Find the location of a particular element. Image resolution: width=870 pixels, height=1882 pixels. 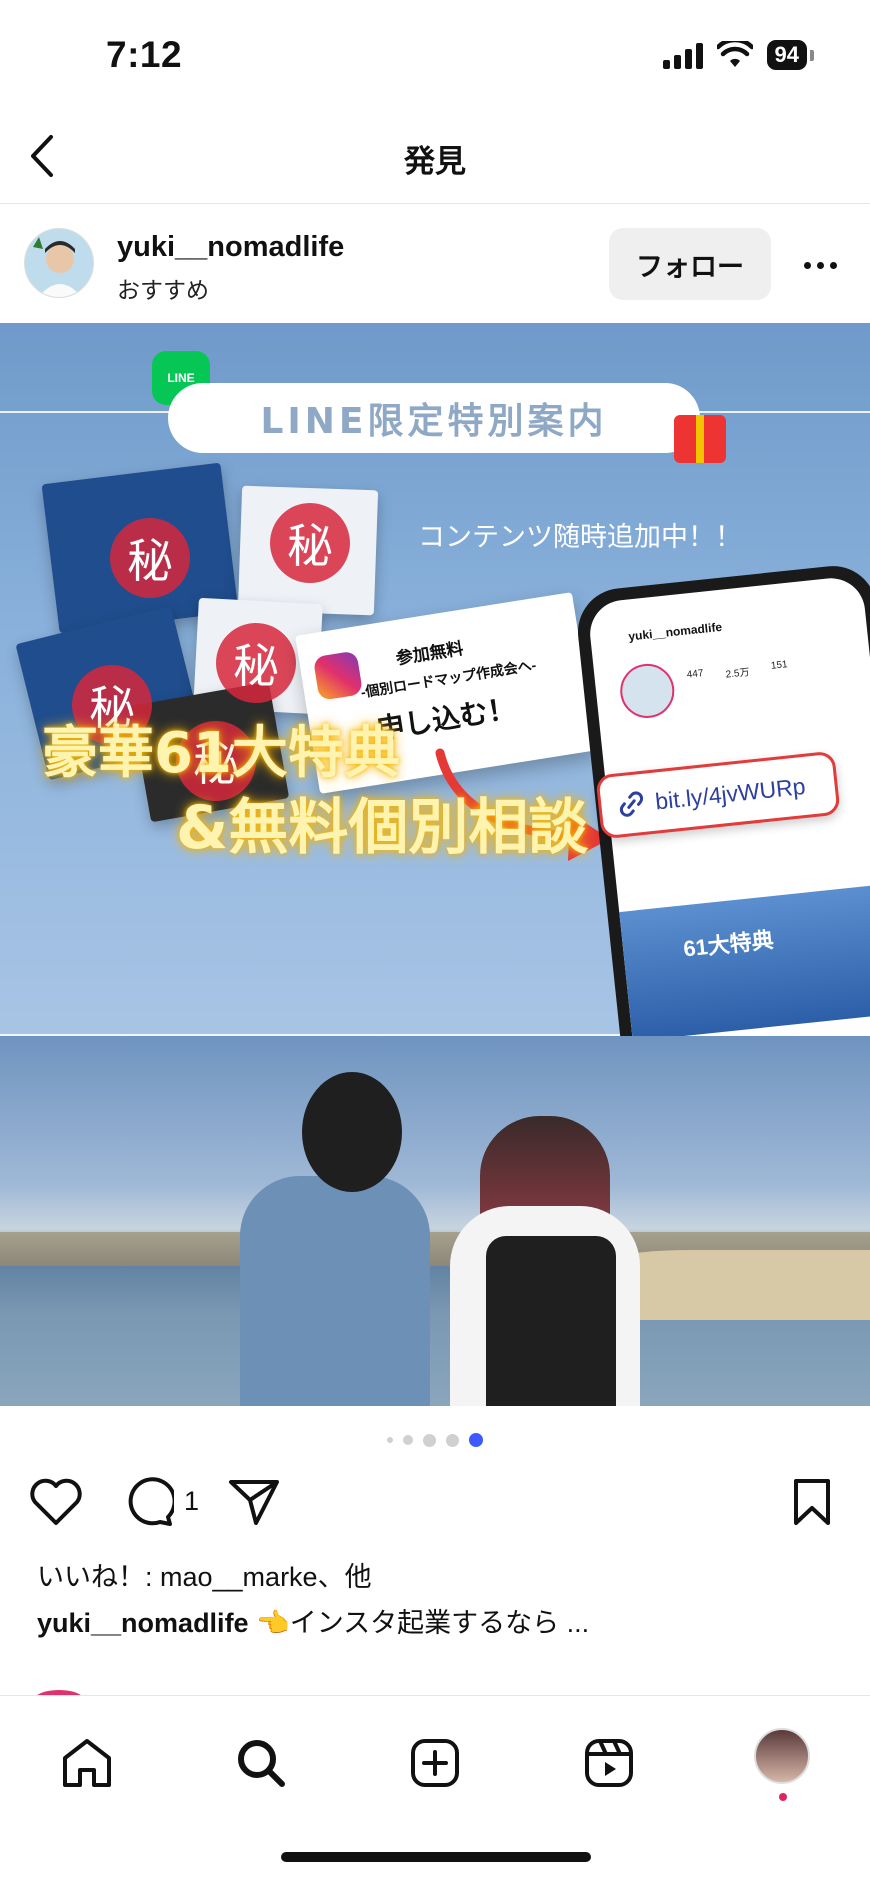

comment-button is located at coordinates (148, 1502).